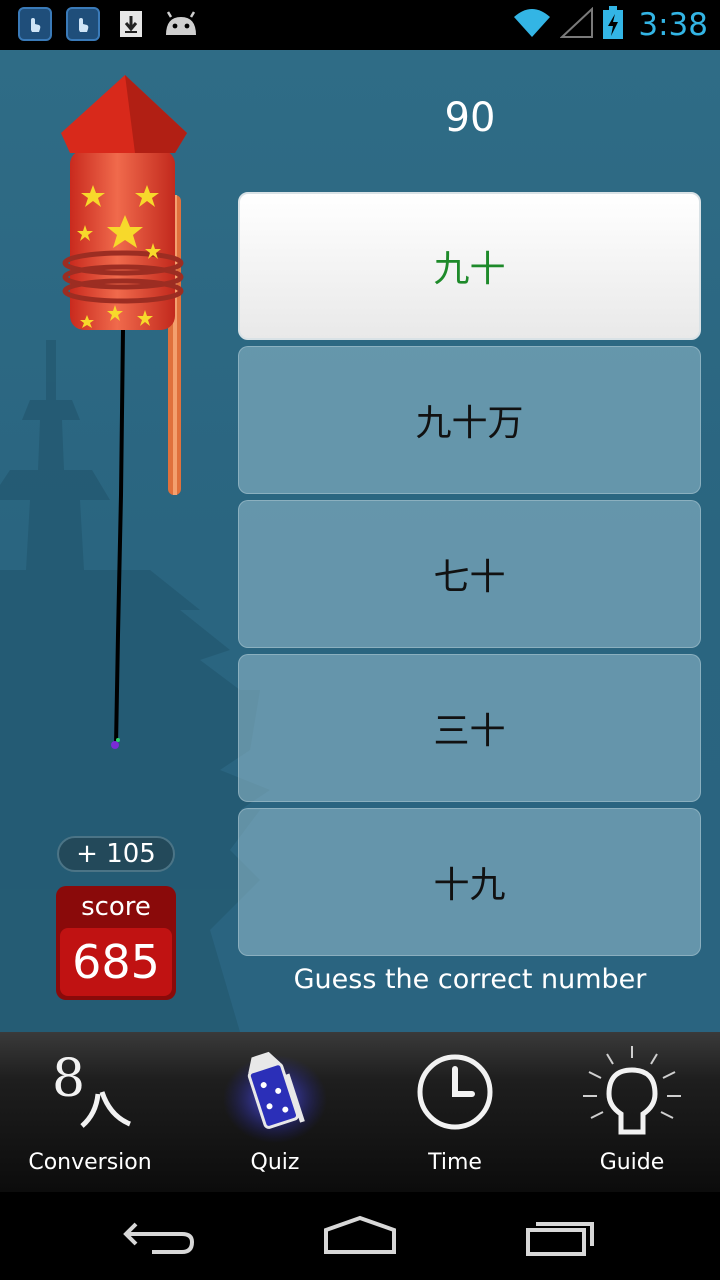  I want to click on tab-label: Guide, so click(632, 1162).